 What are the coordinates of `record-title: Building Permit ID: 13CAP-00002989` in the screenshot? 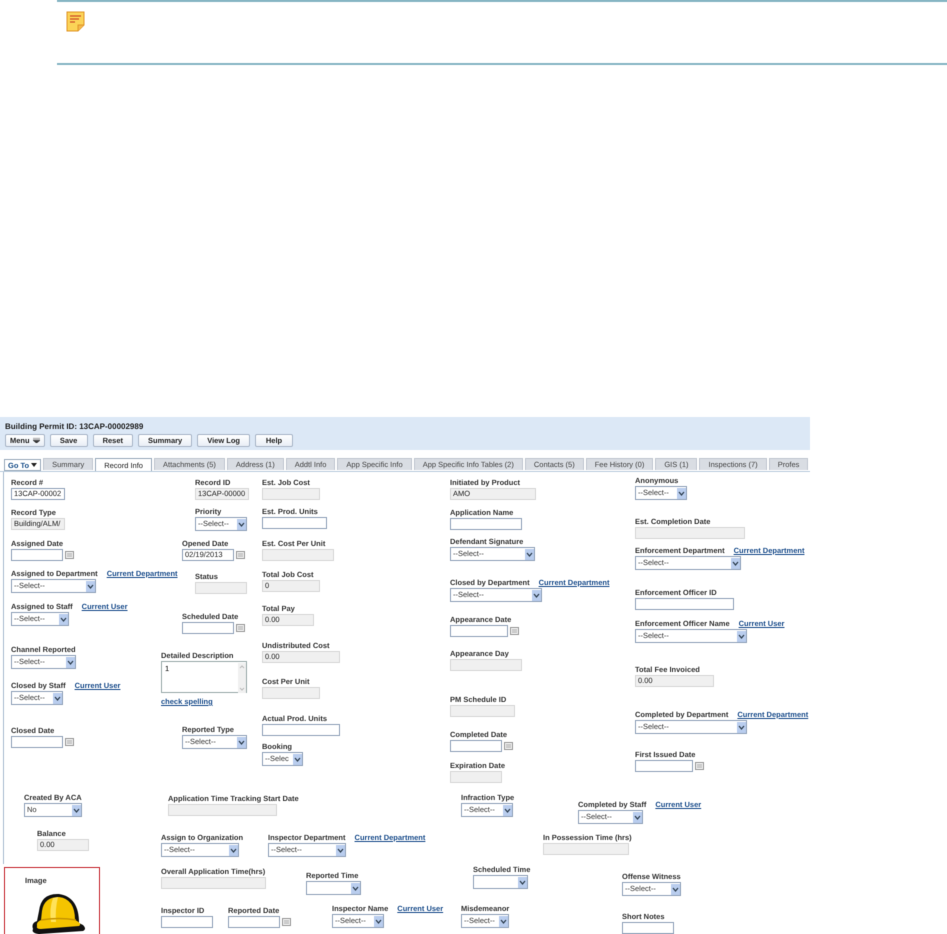 It's located at (74, 426).